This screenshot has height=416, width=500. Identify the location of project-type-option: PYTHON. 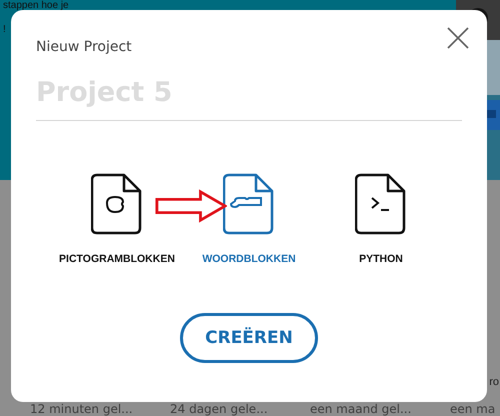
(381, 219).